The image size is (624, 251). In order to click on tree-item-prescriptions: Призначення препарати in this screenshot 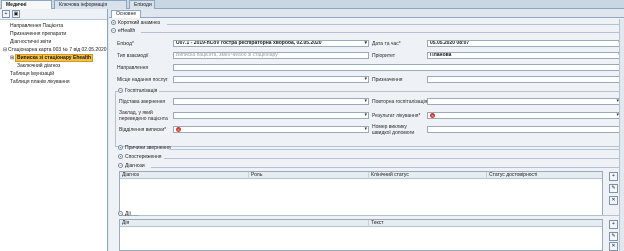, I will do `click(38, 34)`.